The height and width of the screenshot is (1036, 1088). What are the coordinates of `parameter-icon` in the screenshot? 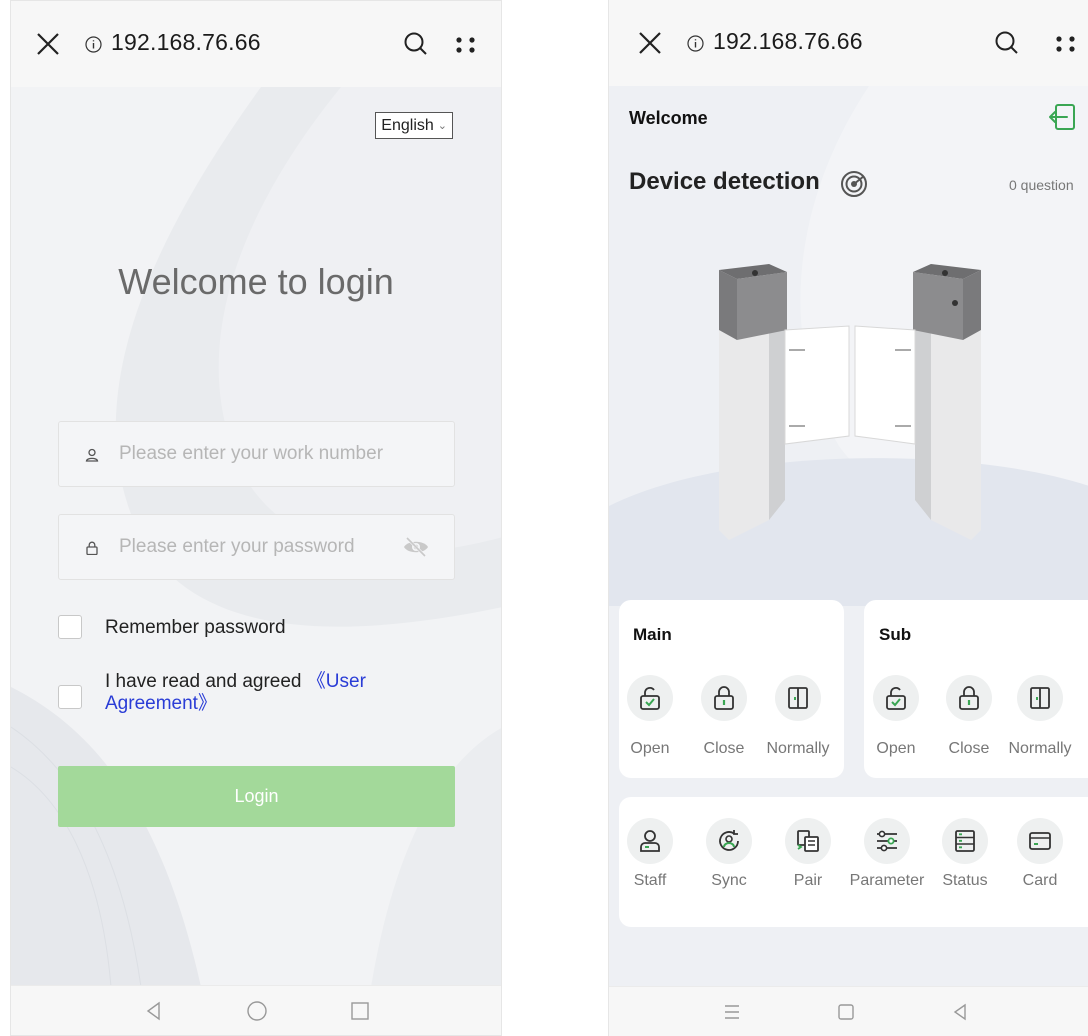 It's located at (887, 841).